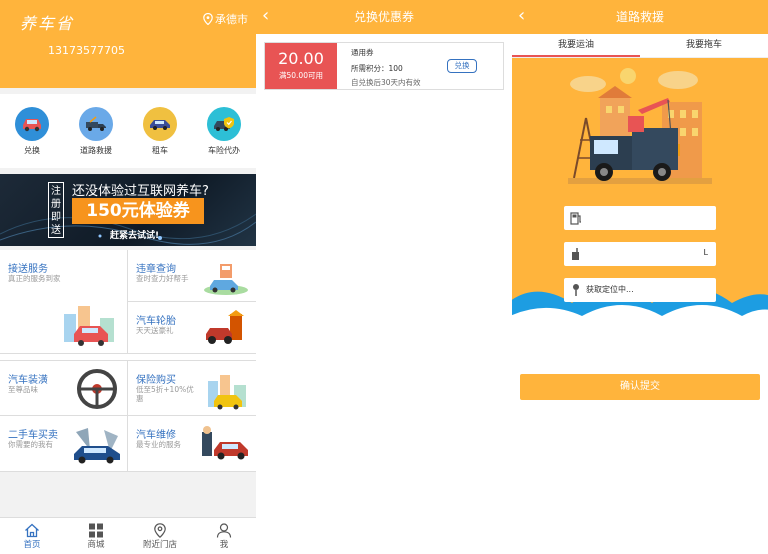 The width and height of the screenshot is (768, 554). Describe the element at coordinates (192, 444) in the screenshot. I see `service-repair: 汽车维修 最专业的服务` at that location.